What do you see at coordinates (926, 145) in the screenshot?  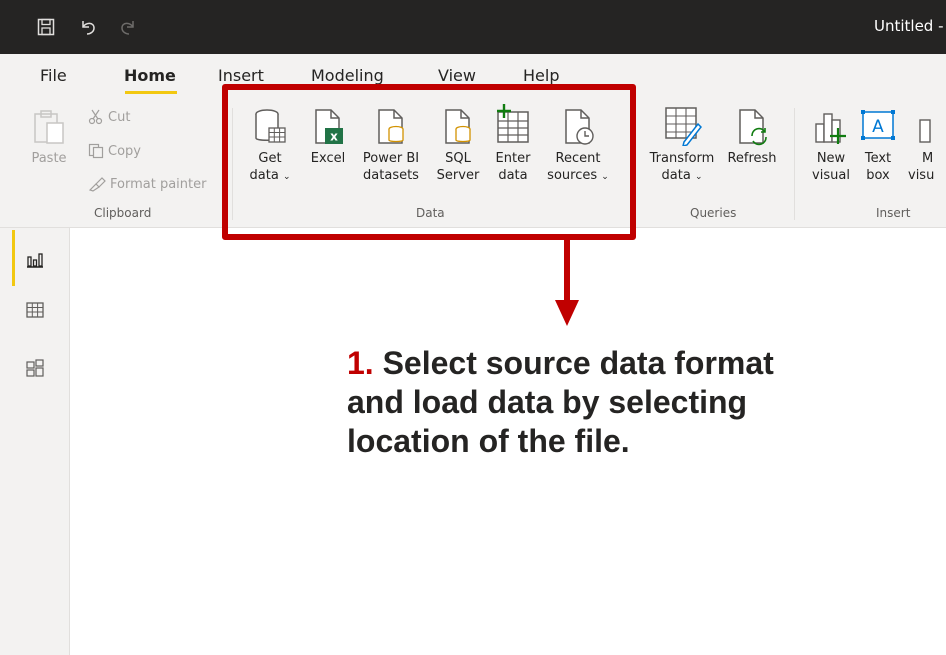 I see `more-visuals-button: M visu` at bounding box center [926, 145].